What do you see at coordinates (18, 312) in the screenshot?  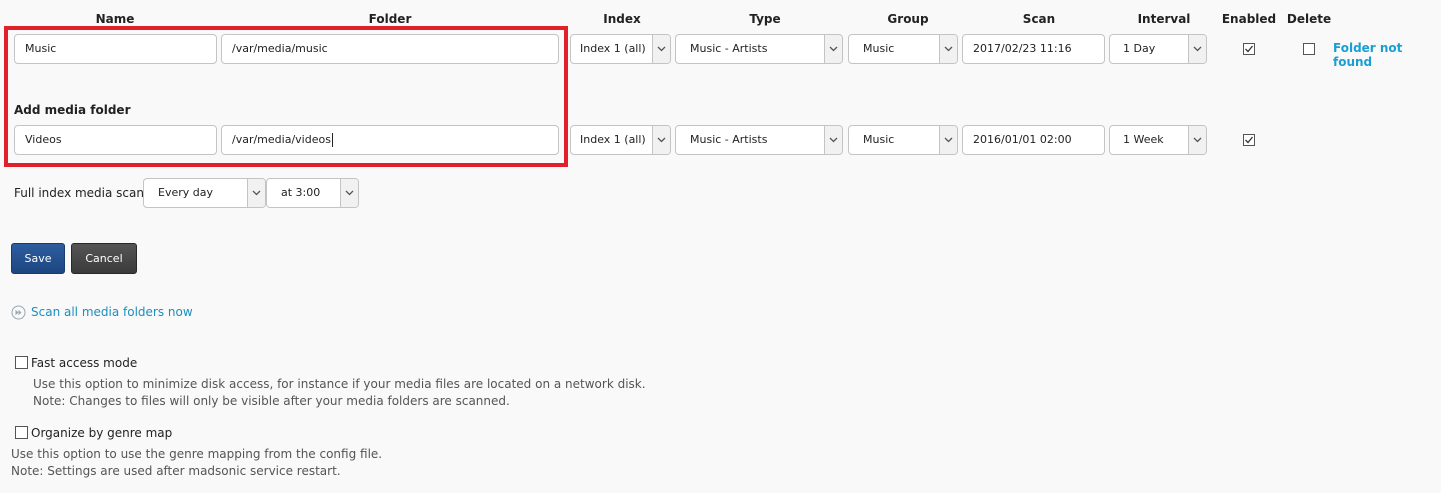 I see `fast-forward-circle-icon` at bounding box center [18, 312].